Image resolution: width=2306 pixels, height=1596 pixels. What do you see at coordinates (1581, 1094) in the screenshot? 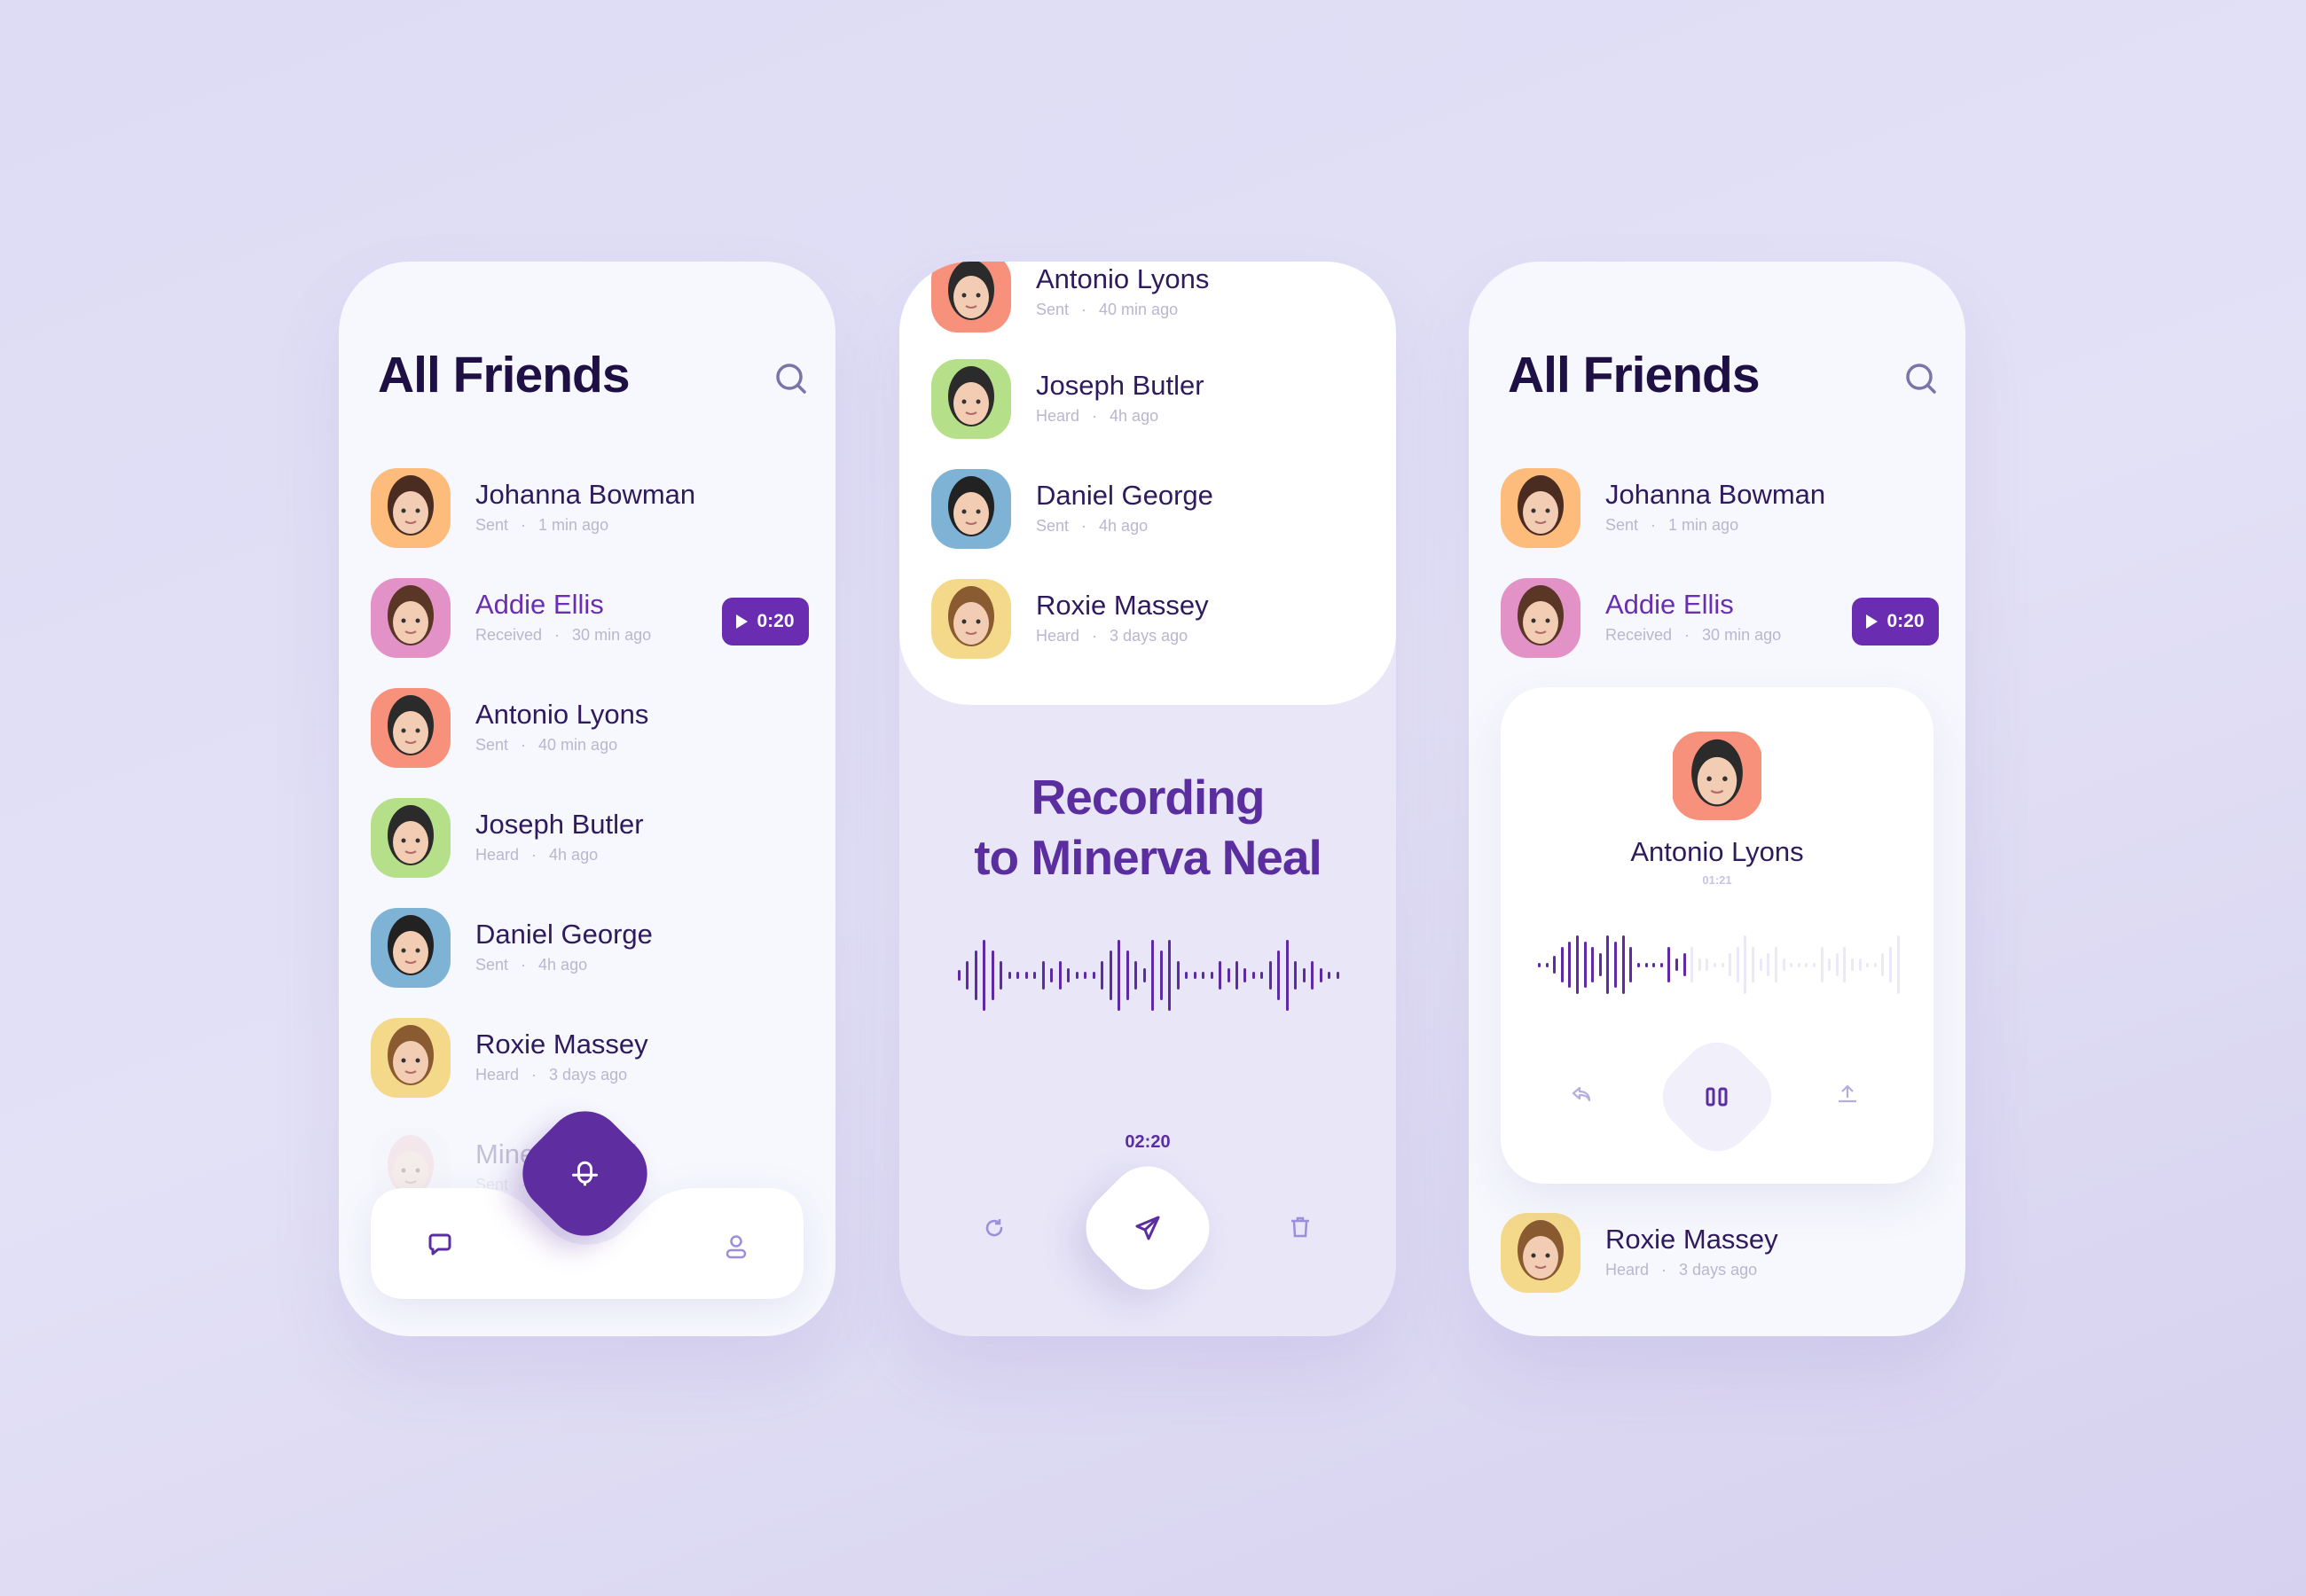
I see `reply-icon` at bounding box center [1581, 1094].